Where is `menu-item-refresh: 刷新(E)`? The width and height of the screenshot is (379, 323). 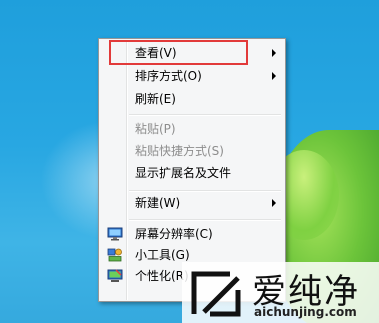 menu-item-refresh: 刷新(E) is located at coordinates (192, 99).